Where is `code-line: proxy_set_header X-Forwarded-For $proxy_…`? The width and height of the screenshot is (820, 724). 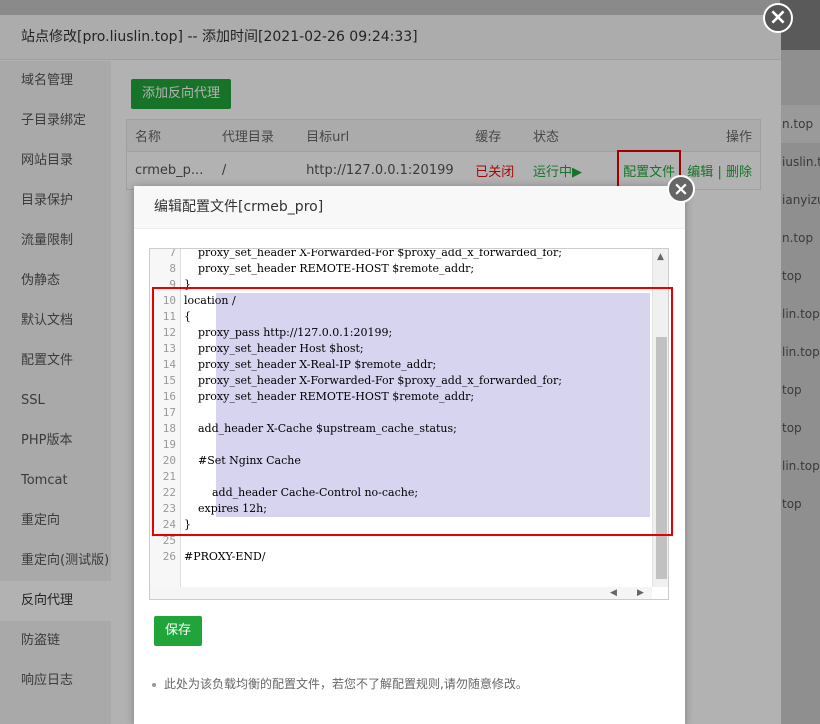
code-line: proxy_set_header X-Forwarded-For $proxy_… is located at coordinates (373, 253).